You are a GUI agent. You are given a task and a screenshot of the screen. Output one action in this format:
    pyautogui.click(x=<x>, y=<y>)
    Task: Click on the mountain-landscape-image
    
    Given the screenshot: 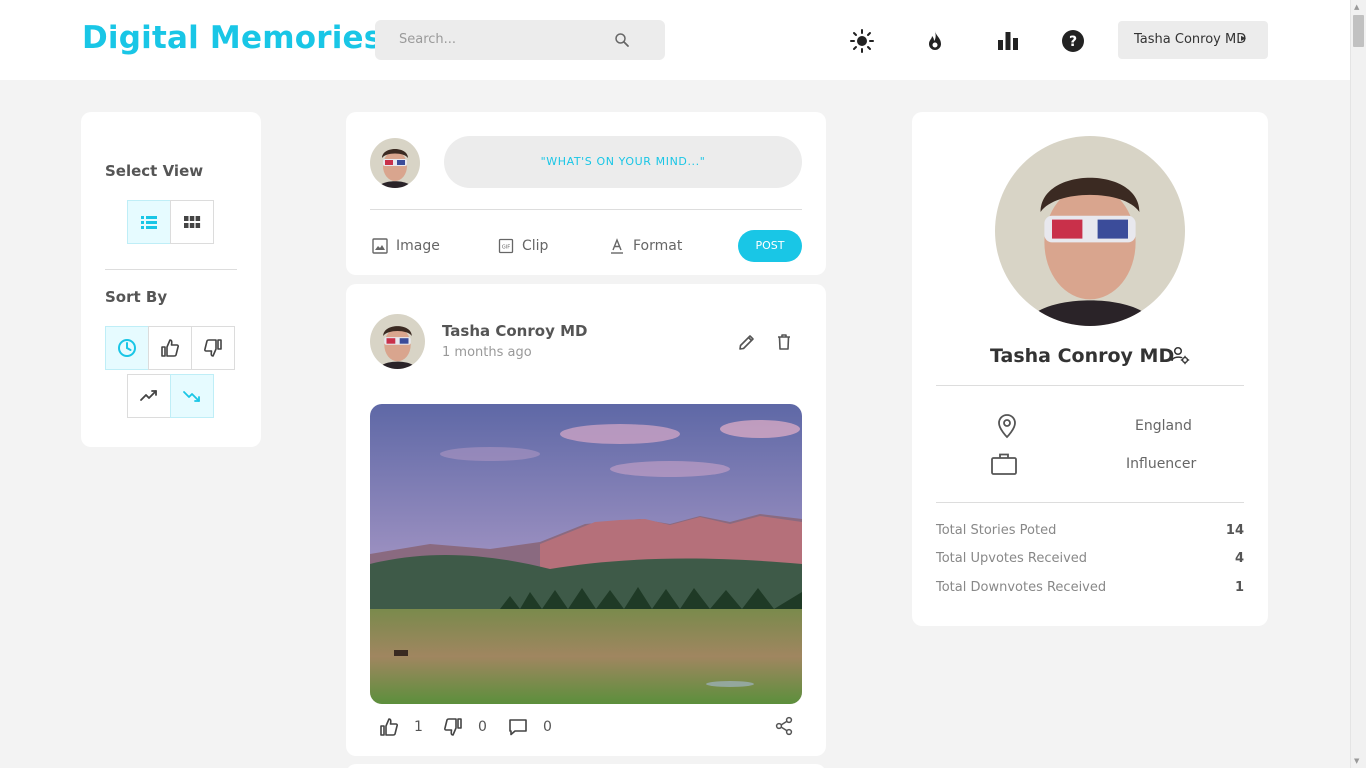 What is the action you would take?
    pyautogui.click(x=586, y=554)
    